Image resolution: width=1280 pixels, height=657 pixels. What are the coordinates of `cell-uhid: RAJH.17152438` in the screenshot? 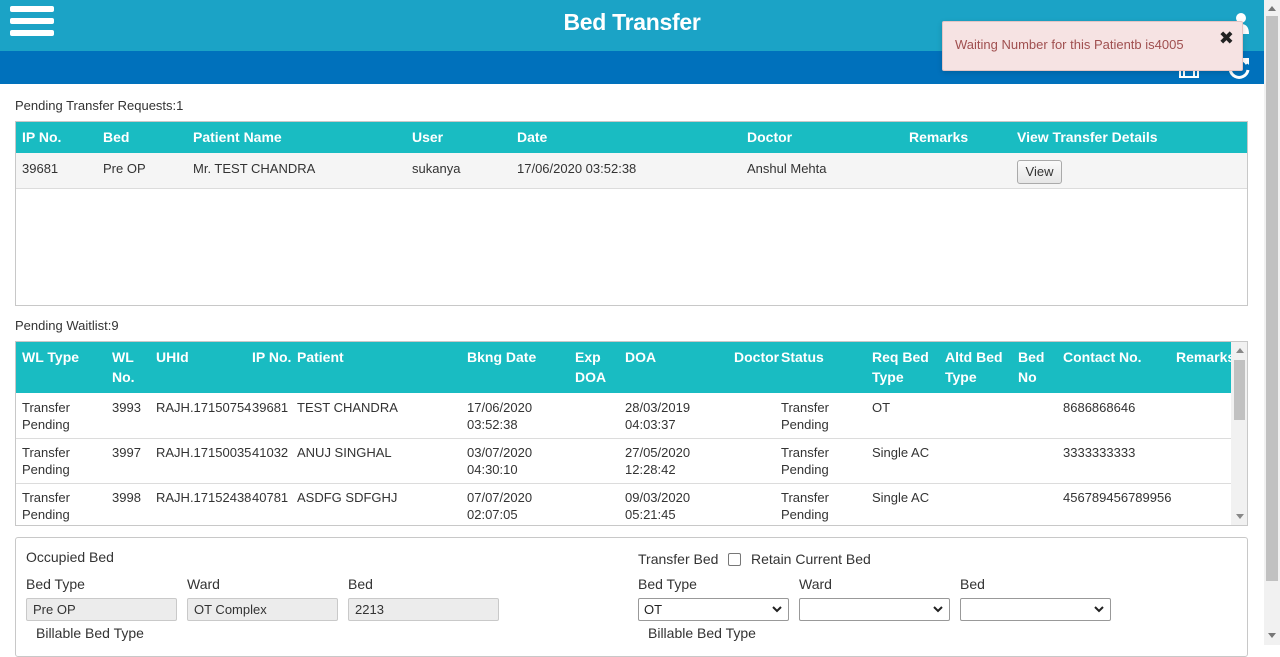 It's located at (204, 497).